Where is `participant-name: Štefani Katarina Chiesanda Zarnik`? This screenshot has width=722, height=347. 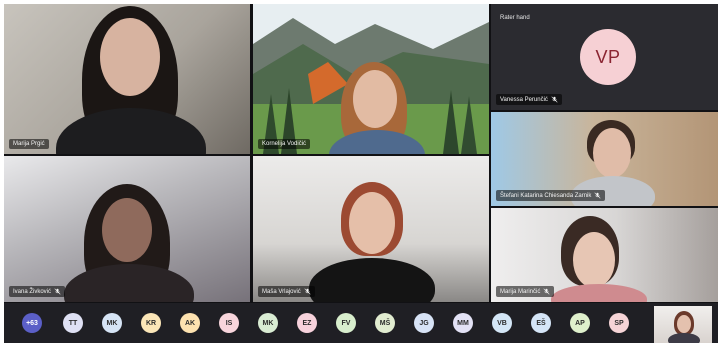
participant-name: Štefani Katarina Chiesanda Zarnik is located at coordinates (546, 195).